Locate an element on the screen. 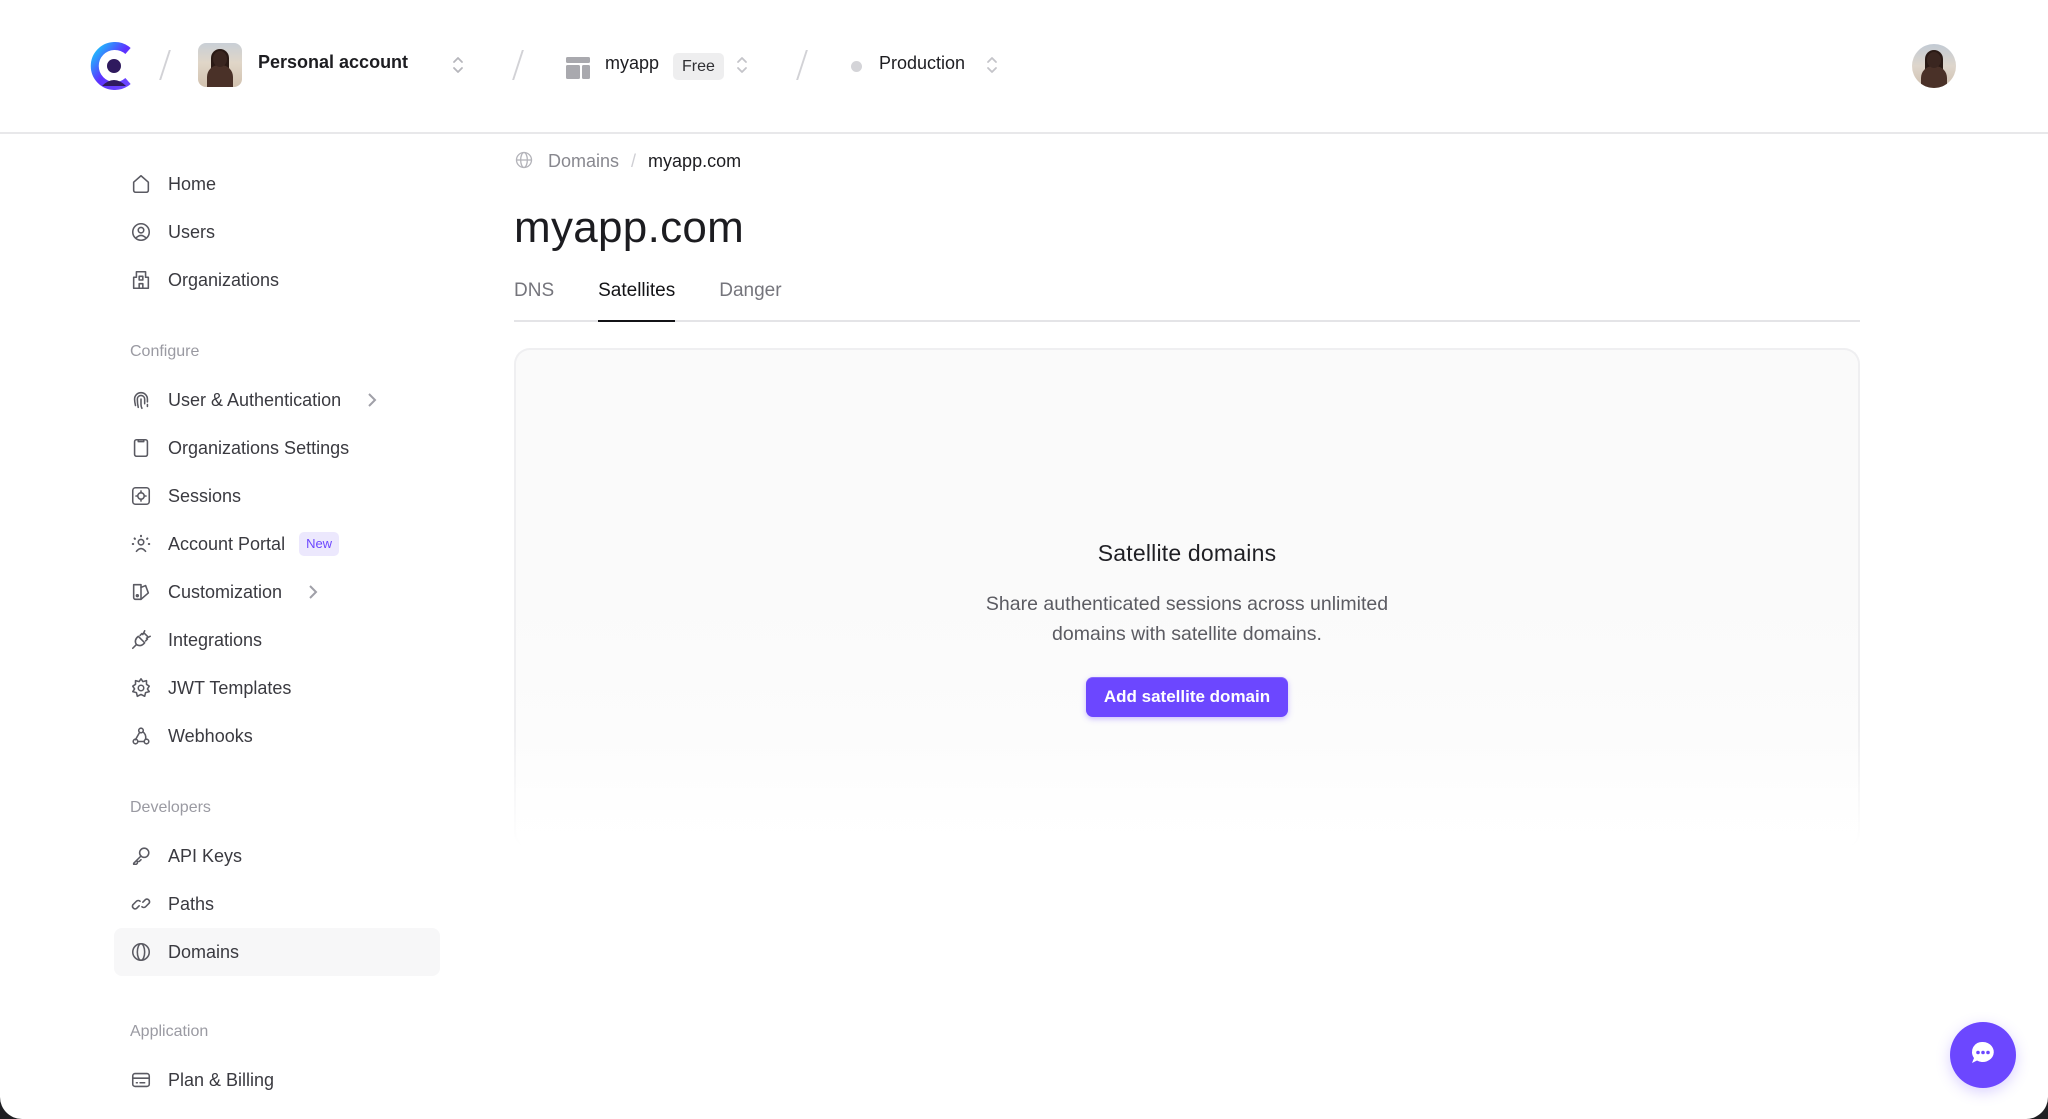  sidebar-item-organizations: Organizations is located at coordinates (277, 280).